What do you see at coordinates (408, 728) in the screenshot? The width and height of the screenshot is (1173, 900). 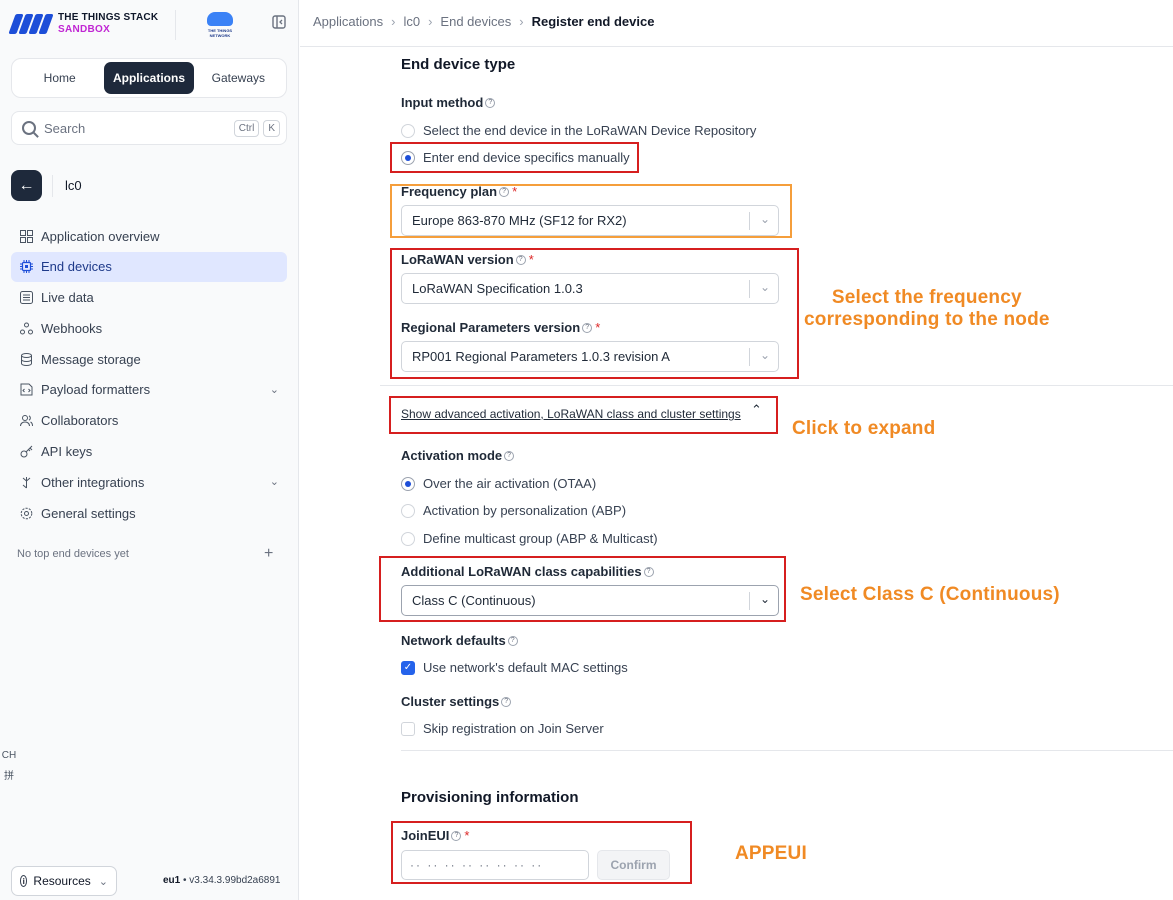 I see `checkbox-box` at bounding box center [408, 728].